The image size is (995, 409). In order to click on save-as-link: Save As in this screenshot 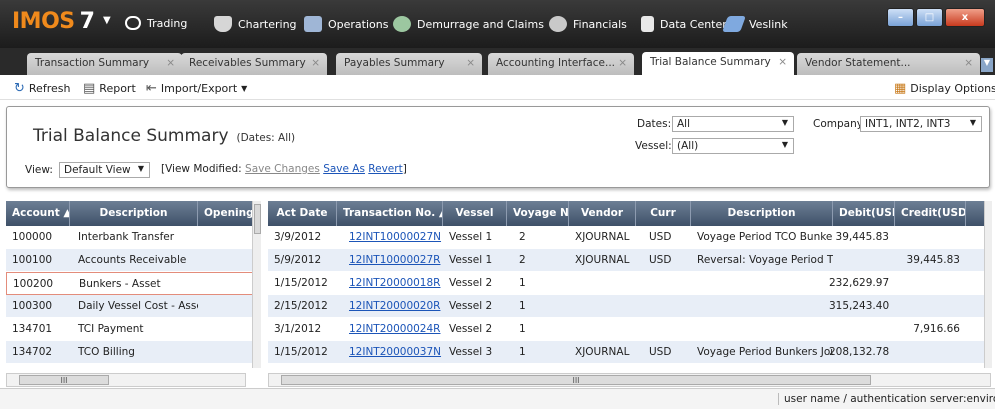, I will do `click(344, 169)`.